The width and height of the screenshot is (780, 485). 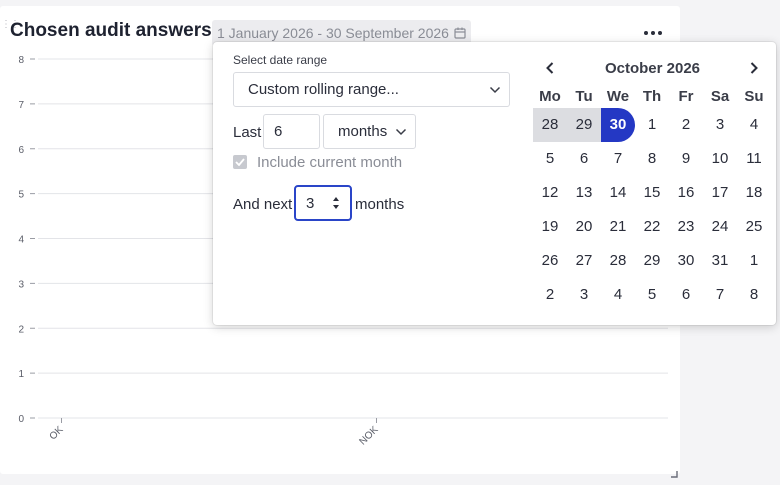 I want to click on y-tick-label: 8, so click(x=21, y=60).